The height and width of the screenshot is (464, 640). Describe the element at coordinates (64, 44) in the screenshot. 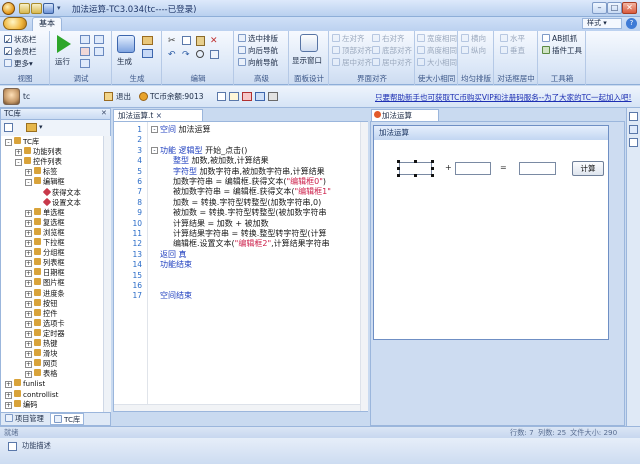

I see `run-icon` at that location.